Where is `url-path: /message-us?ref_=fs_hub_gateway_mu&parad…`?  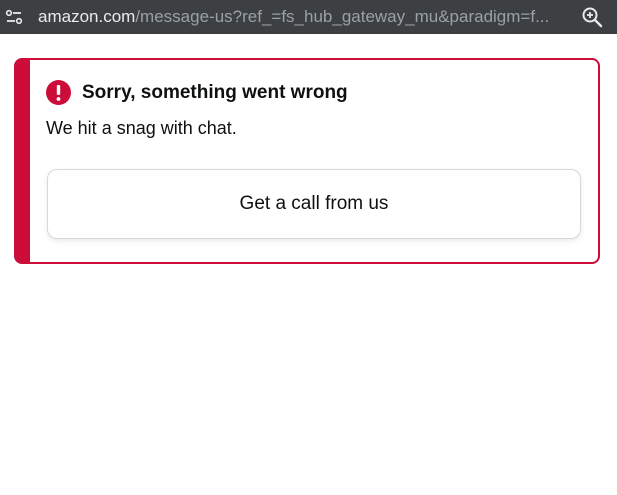
url-path: /message-us?ref_=fs_hub_gateway_mu&parad… is located at coordinates (342, 16).